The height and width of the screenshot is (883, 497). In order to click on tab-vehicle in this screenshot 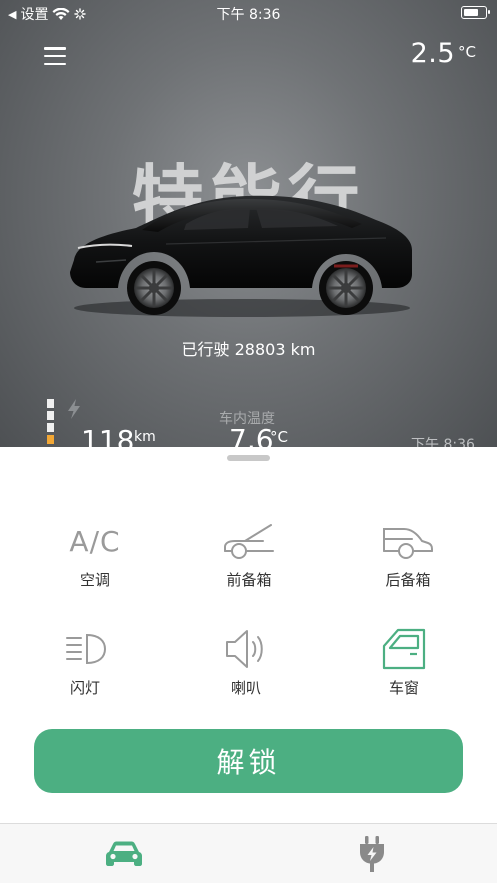, I will do `click(124, 854)`.